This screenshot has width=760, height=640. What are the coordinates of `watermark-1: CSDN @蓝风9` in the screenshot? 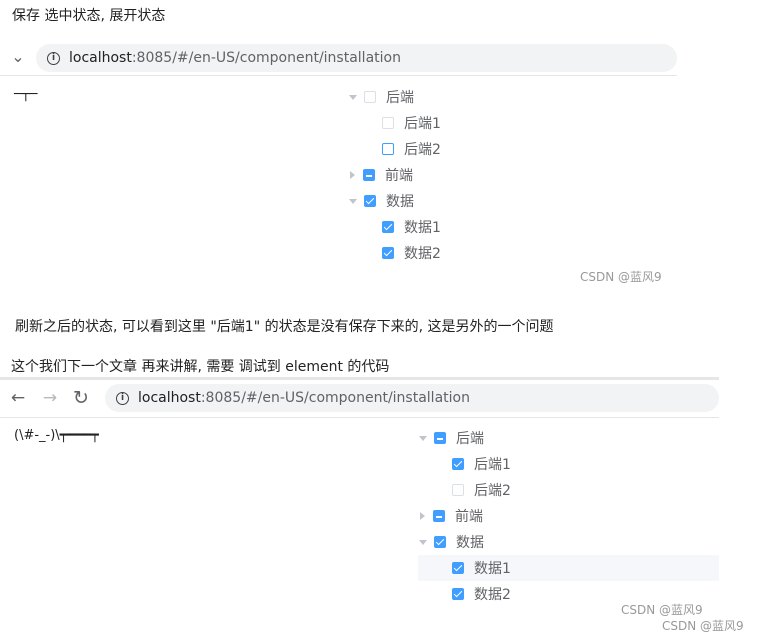 It's located at (621, 277).